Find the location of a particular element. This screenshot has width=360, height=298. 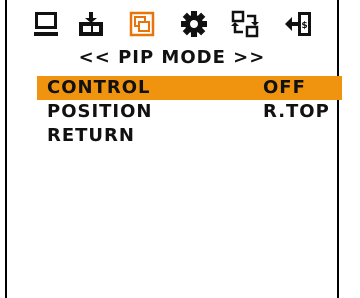

menu-item-control: CONTROL OFF is located at coordinates (189, 88).